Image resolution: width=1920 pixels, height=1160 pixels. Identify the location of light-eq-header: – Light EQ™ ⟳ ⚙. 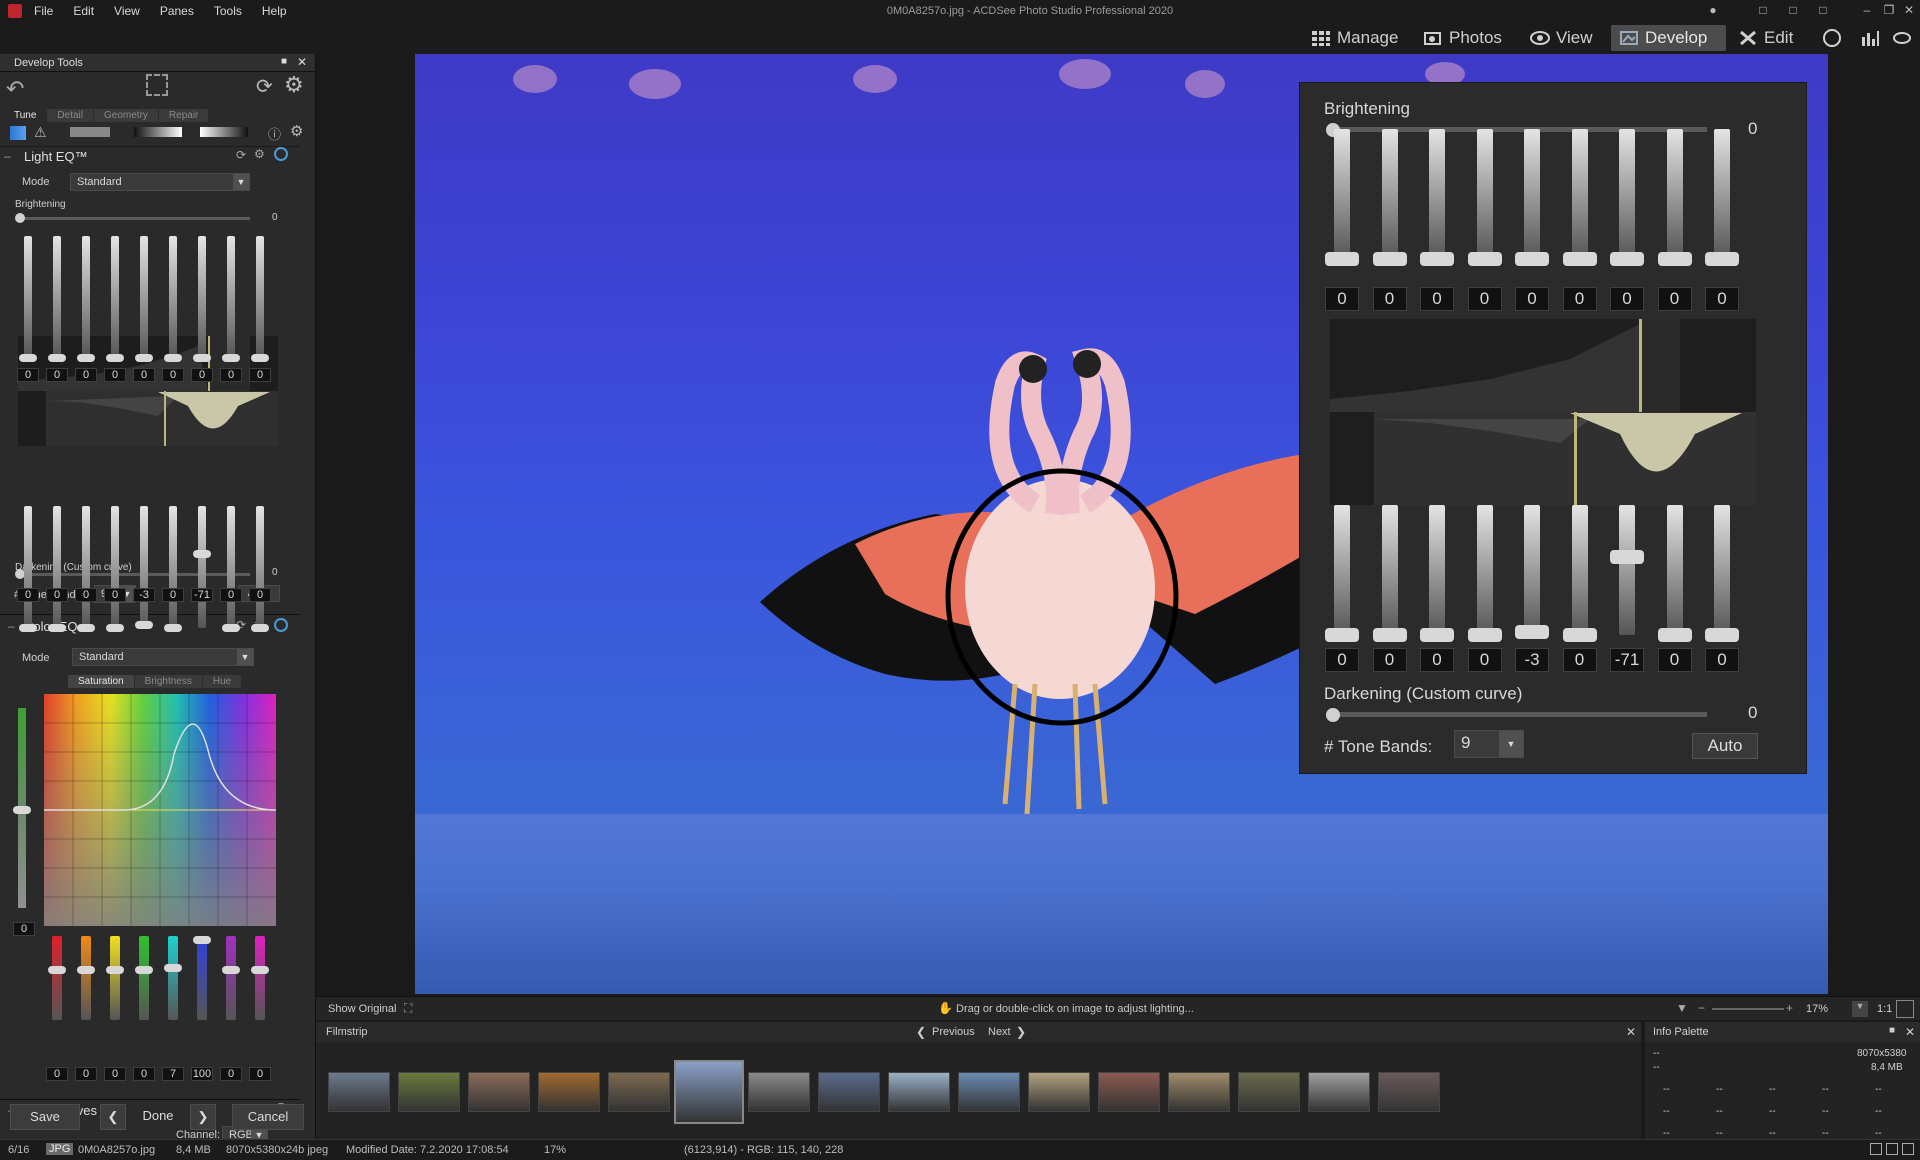
(150, 155).